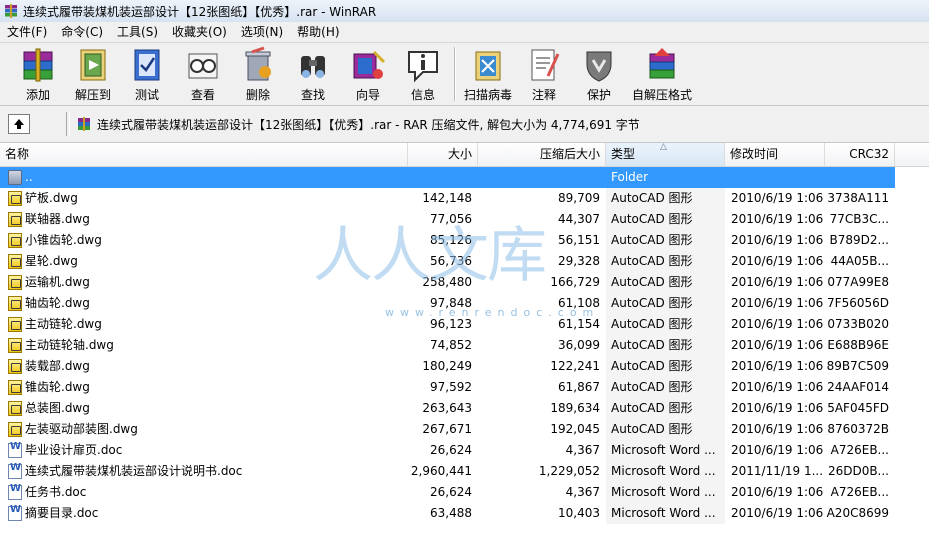  Describe the element at coordinates (464, 32) in the screenshot. I see `menu-bar: 文件(F) 命令(C) 工具(S) 收藏夹(O) 选项(N) 帮助(H)` at that location.